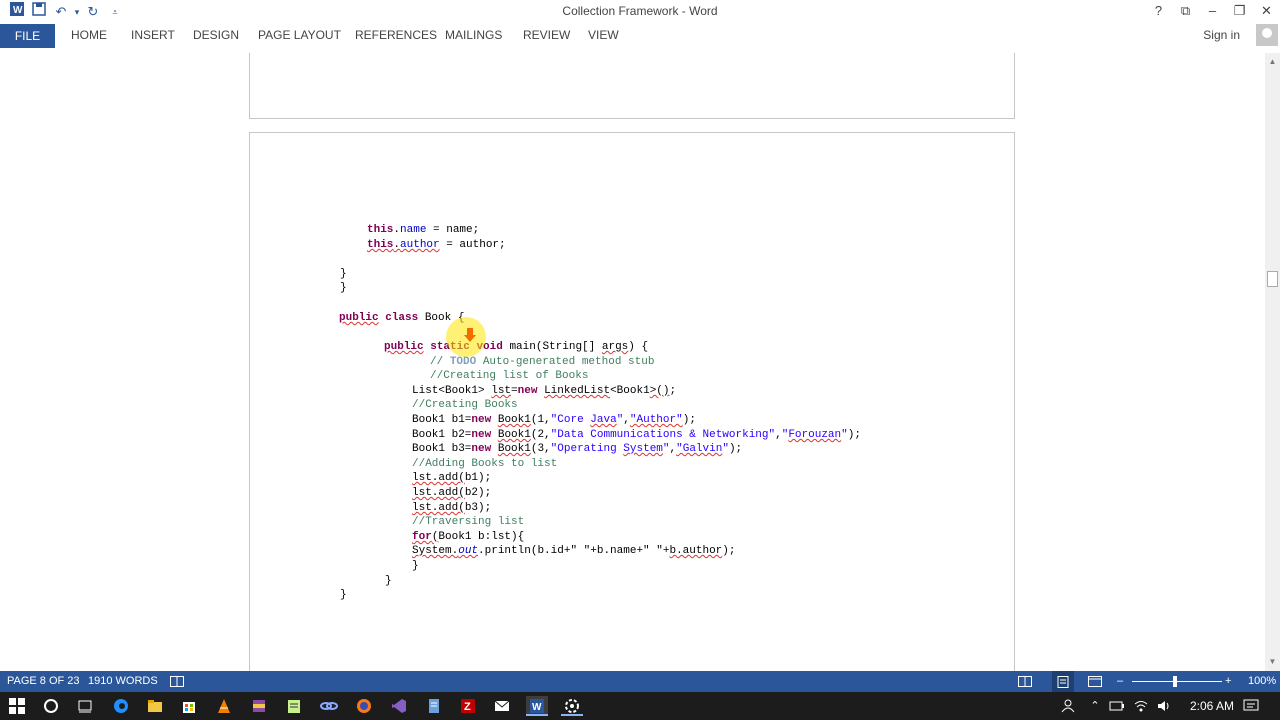  What do you see at coordinates (1158, 11) in the screenshot?
I see `help-icon: ?` at bounding box center [1158, 11].